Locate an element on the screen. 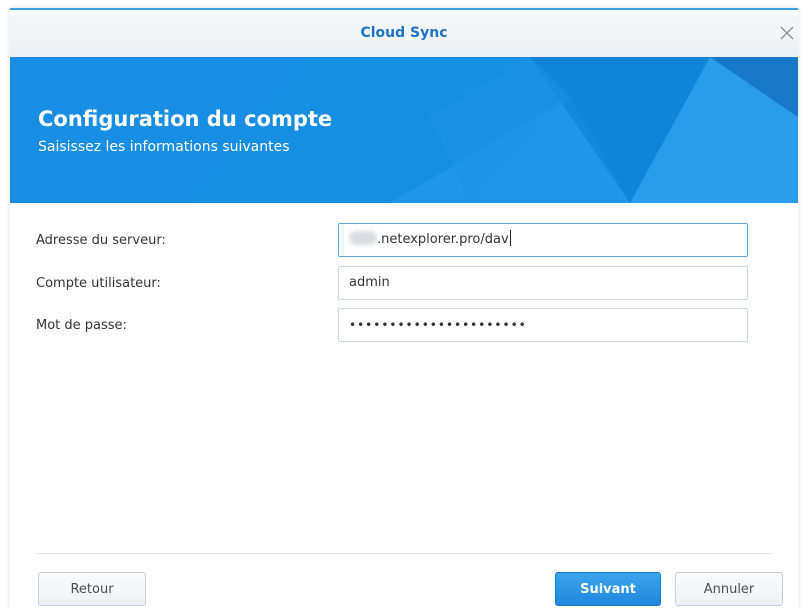 This screenshot has width=808, height=608. user-input: admin is located at coordinates (543, 283).